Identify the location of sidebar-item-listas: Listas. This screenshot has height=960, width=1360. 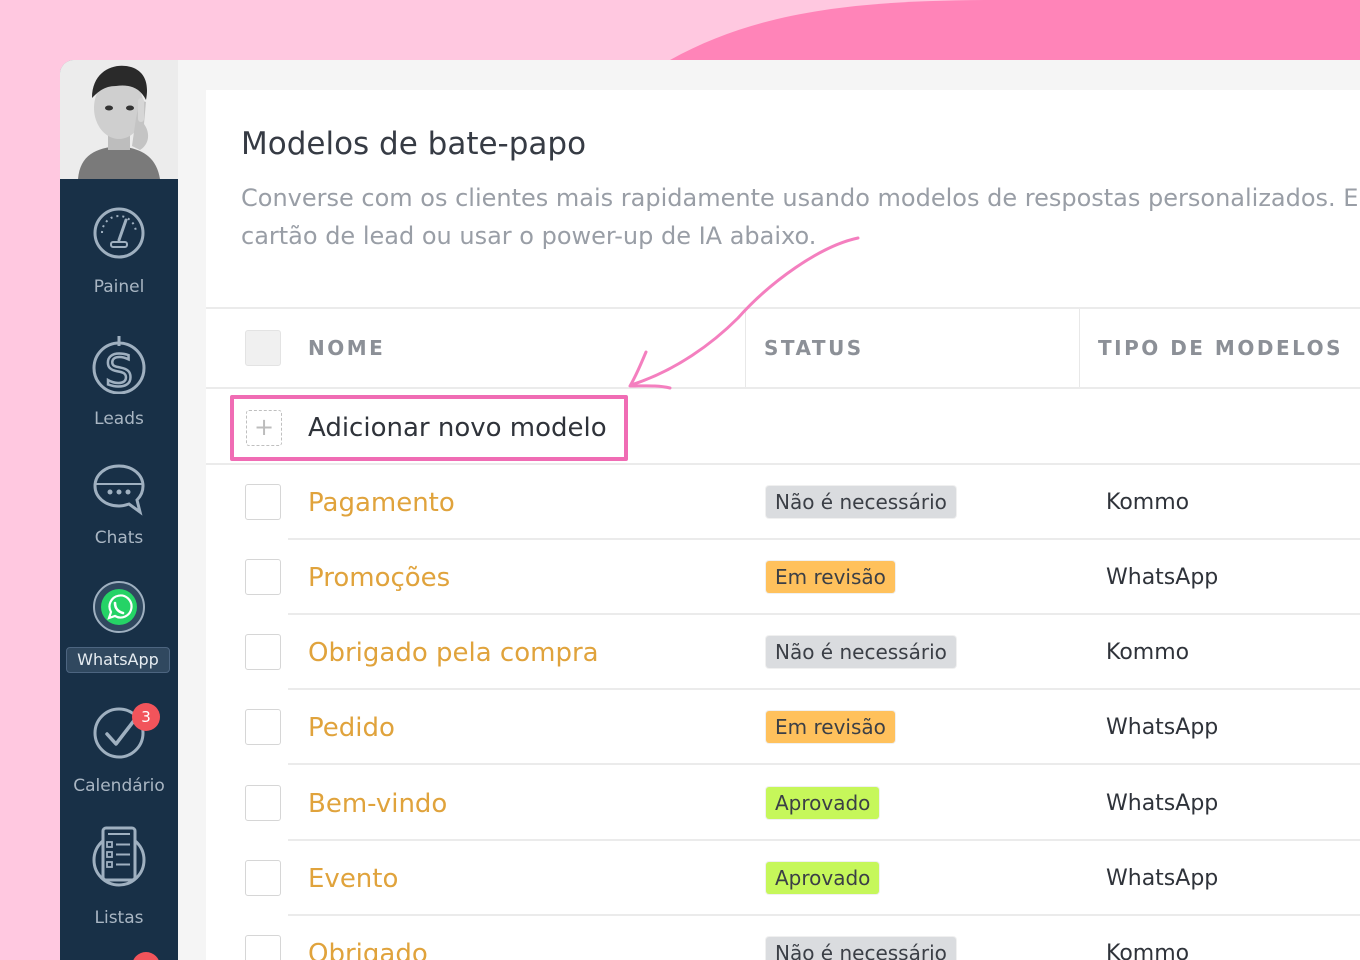
(119, 878).